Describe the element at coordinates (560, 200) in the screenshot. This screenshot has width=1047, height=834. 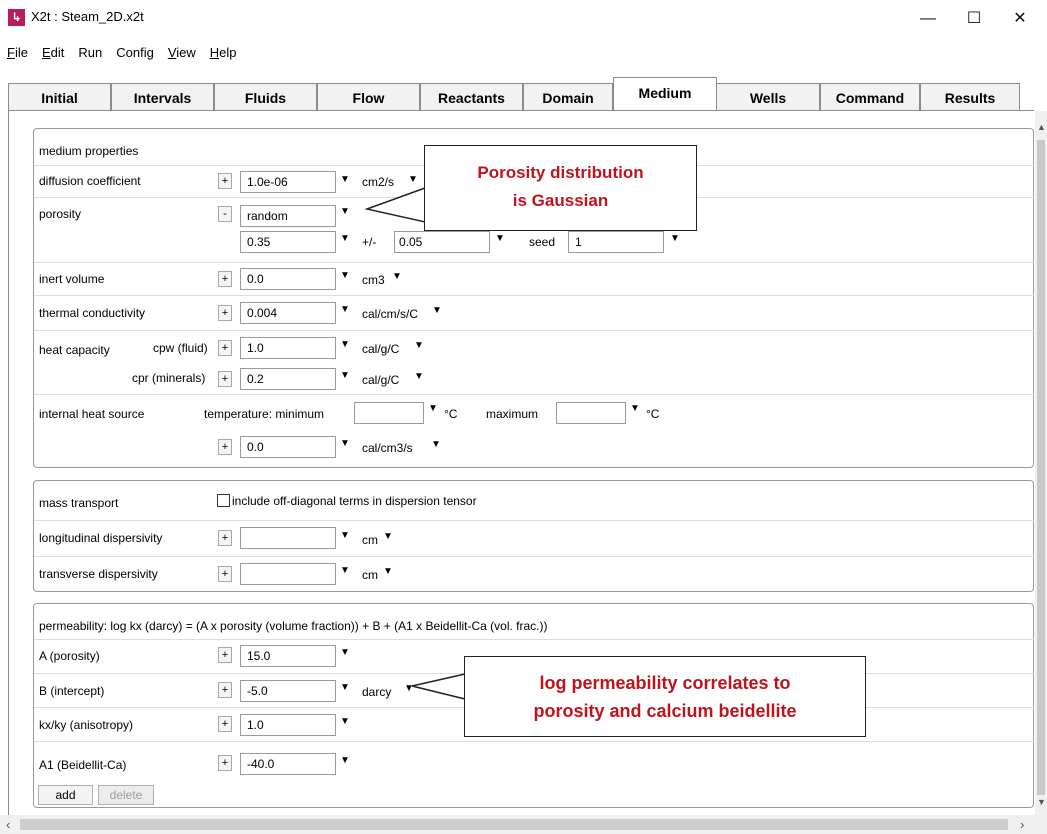
I see `callout-line: is Gaussian` at that location.